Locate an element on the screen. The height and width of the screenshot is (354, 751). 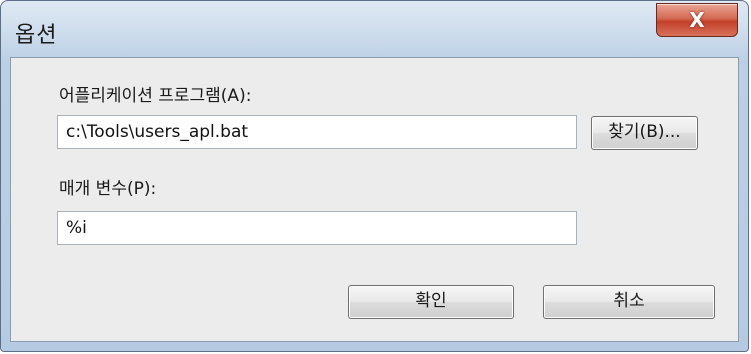
dialog-title: 옵션 is located at coordinates (36, 35).